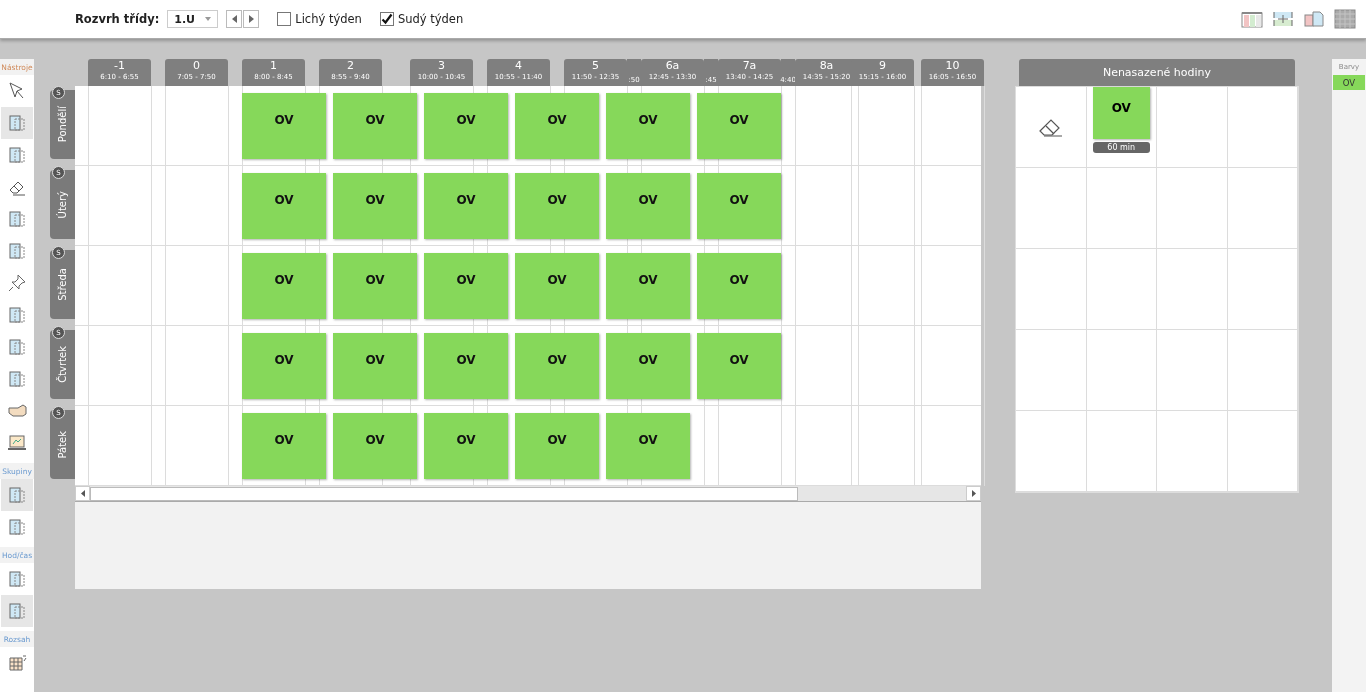 This screenshot has height=692, width=1366. I want to click on left-arrow-icon, so click(234, 19).